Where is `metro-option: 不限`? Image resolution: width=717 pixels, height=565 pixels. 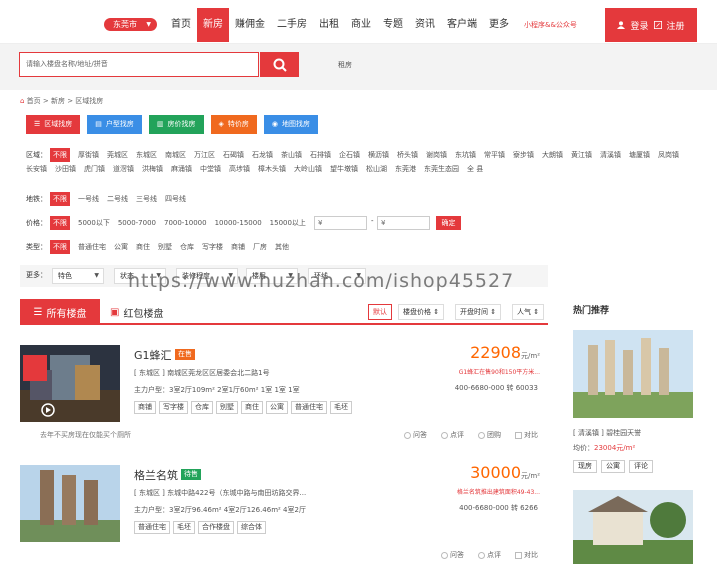
metro-option: 不限 is located at coordinates (60, 199).